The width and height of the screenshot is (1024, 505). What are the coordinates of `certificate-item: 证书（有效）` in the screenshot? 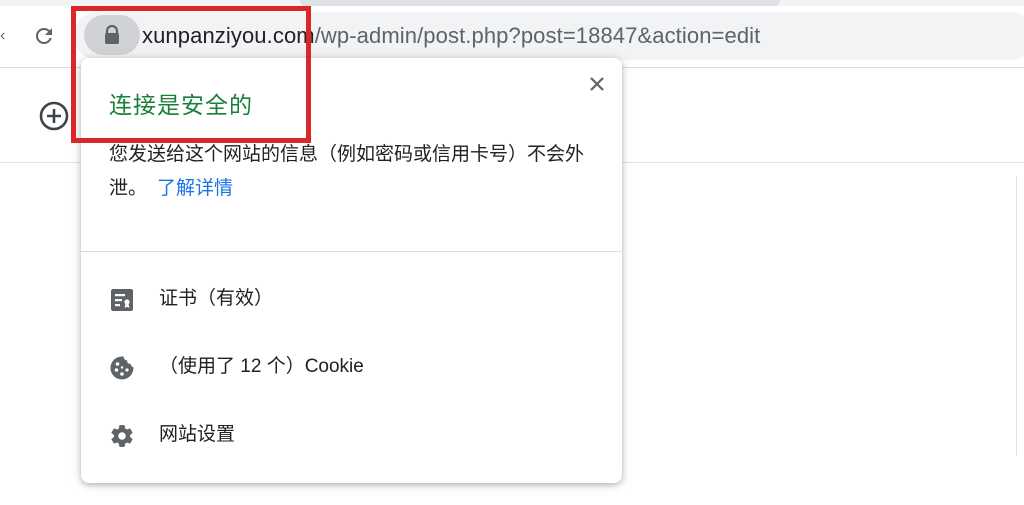 It's located at (351, 299).